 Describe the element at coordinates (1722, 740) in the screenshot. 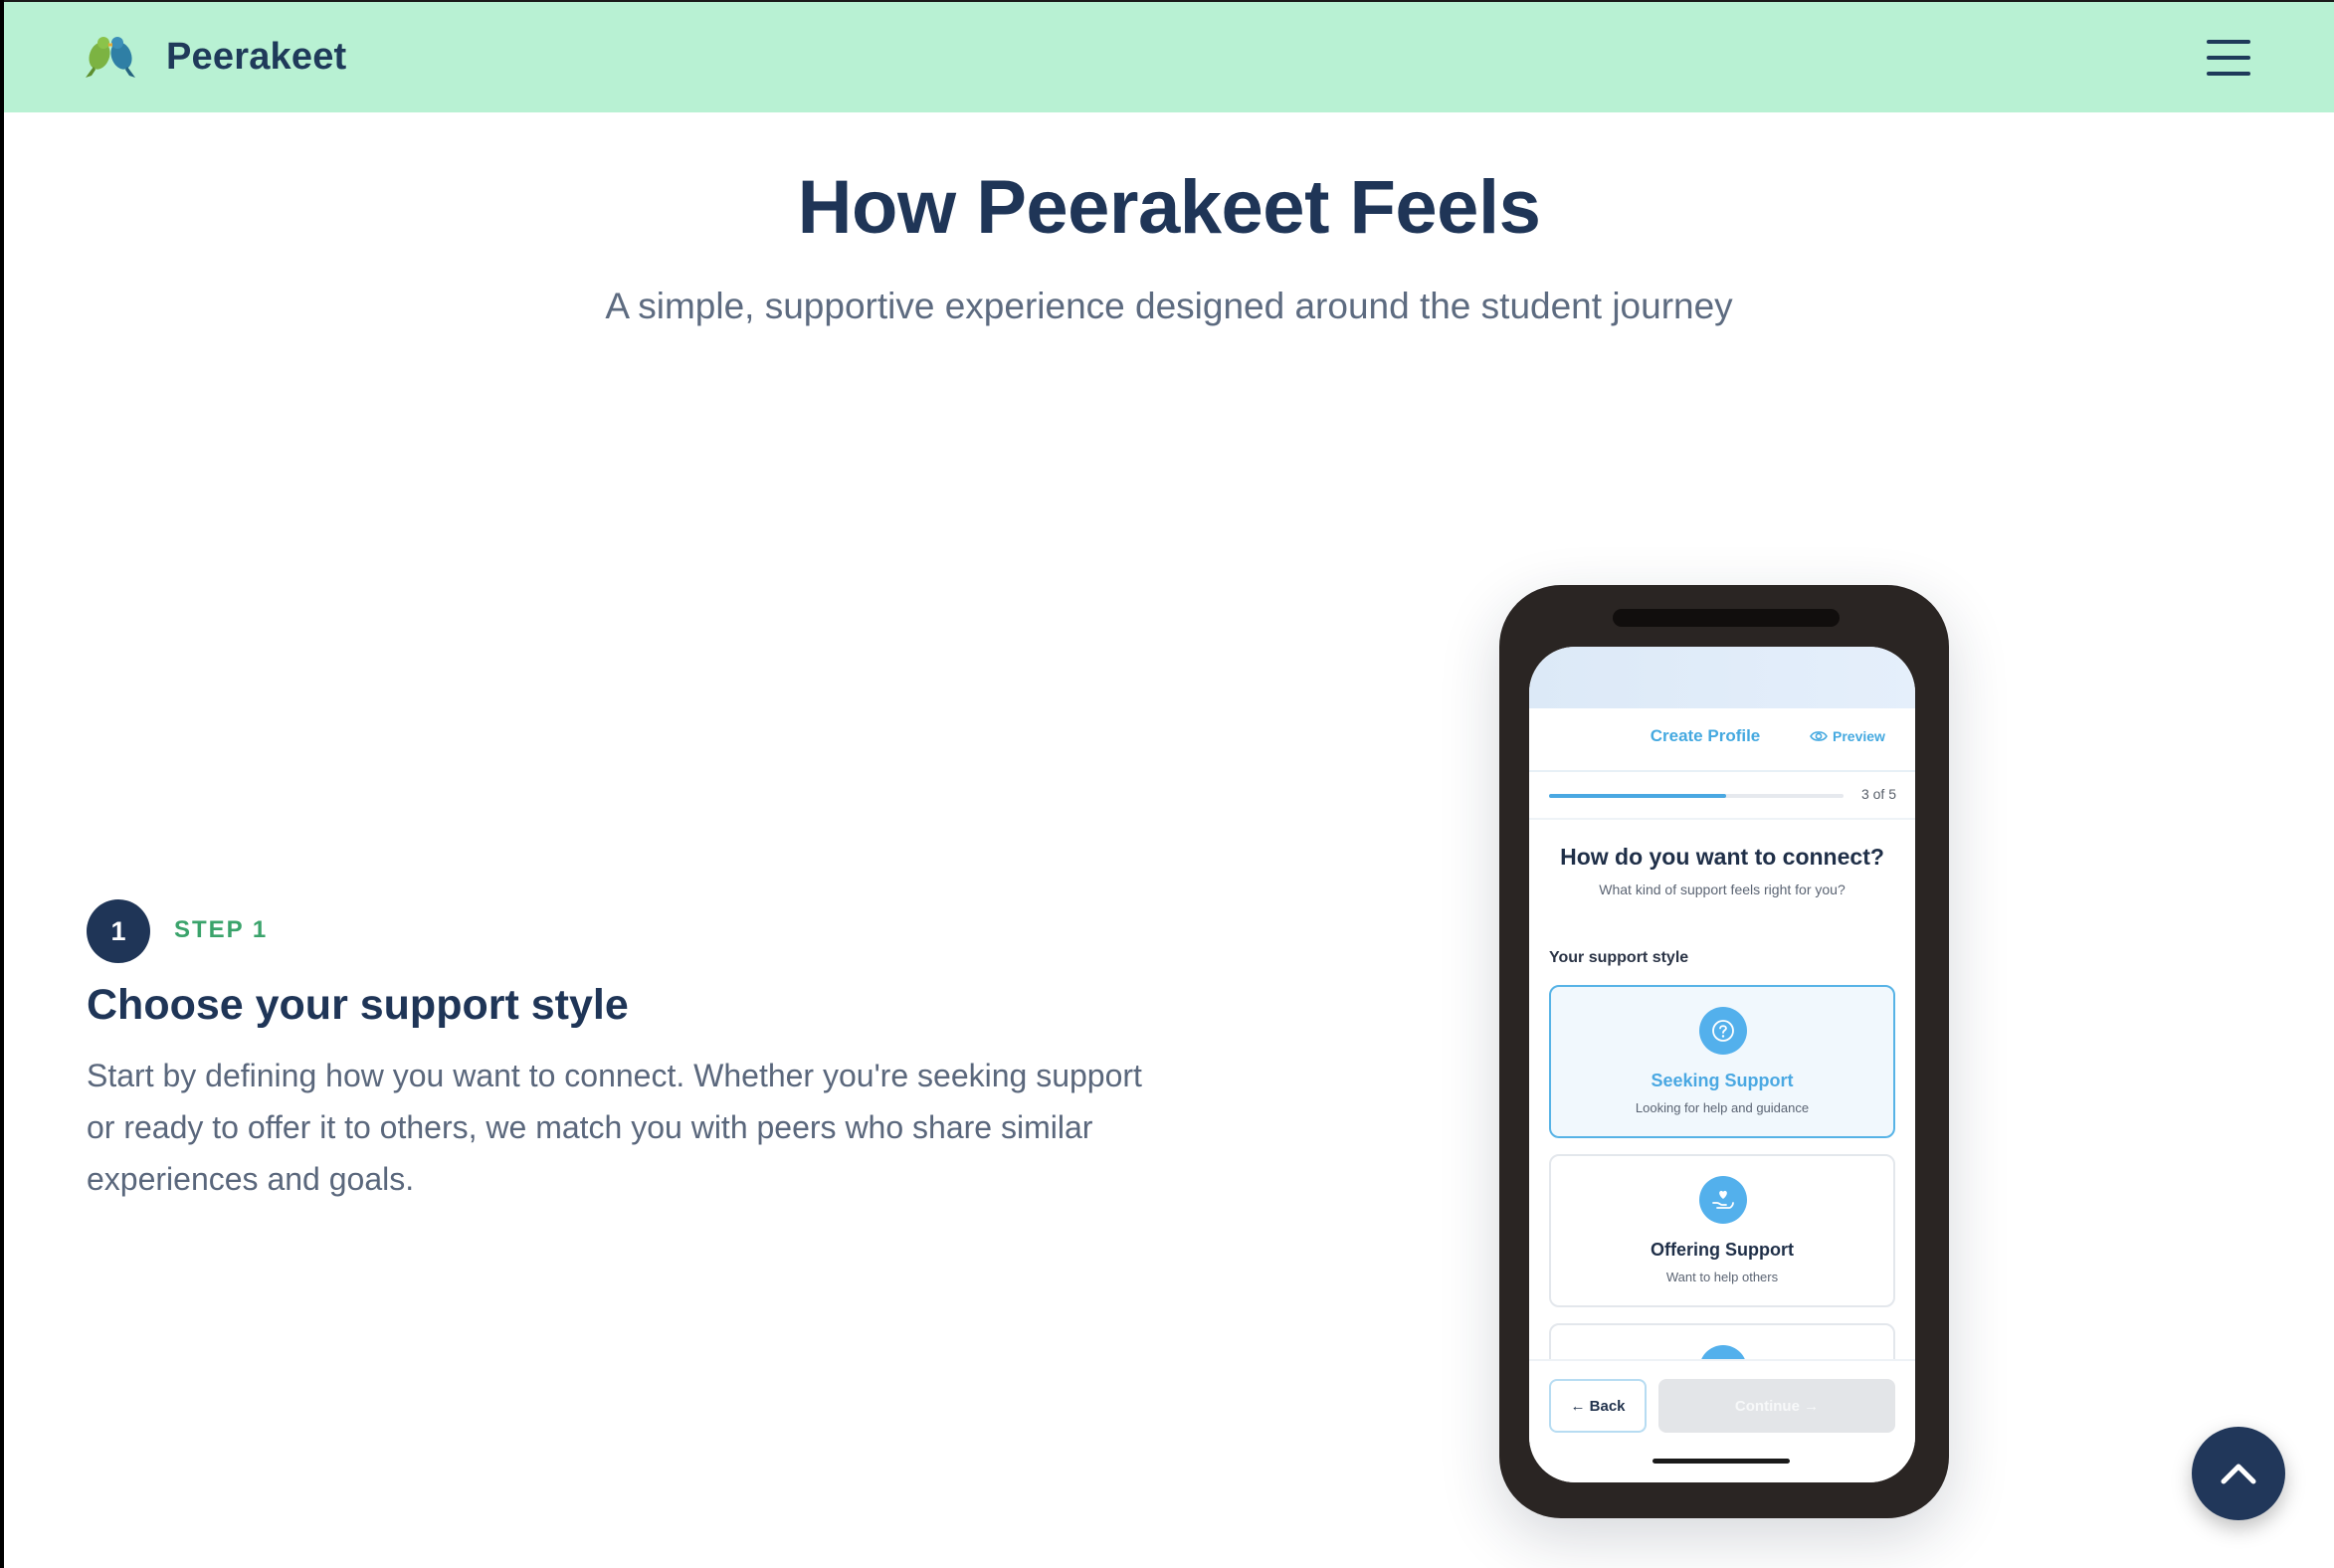

I see `app-header: Create Profile Preview` at that location.